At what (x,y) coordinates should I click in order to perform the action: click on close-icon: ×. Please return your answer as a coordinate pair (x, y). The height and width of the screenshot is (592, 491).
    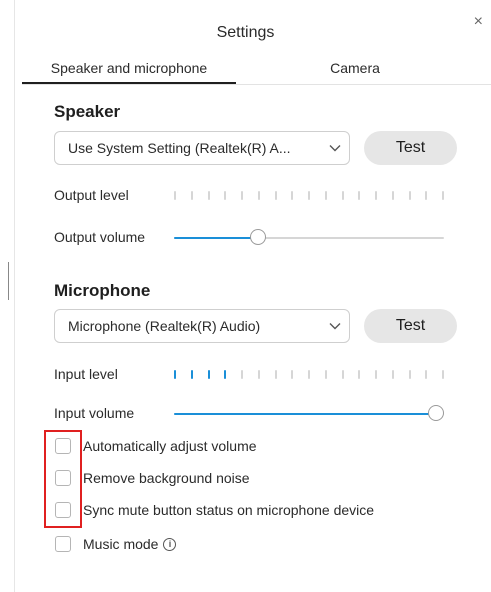
    Looking at the image, I should click on (478, 22).